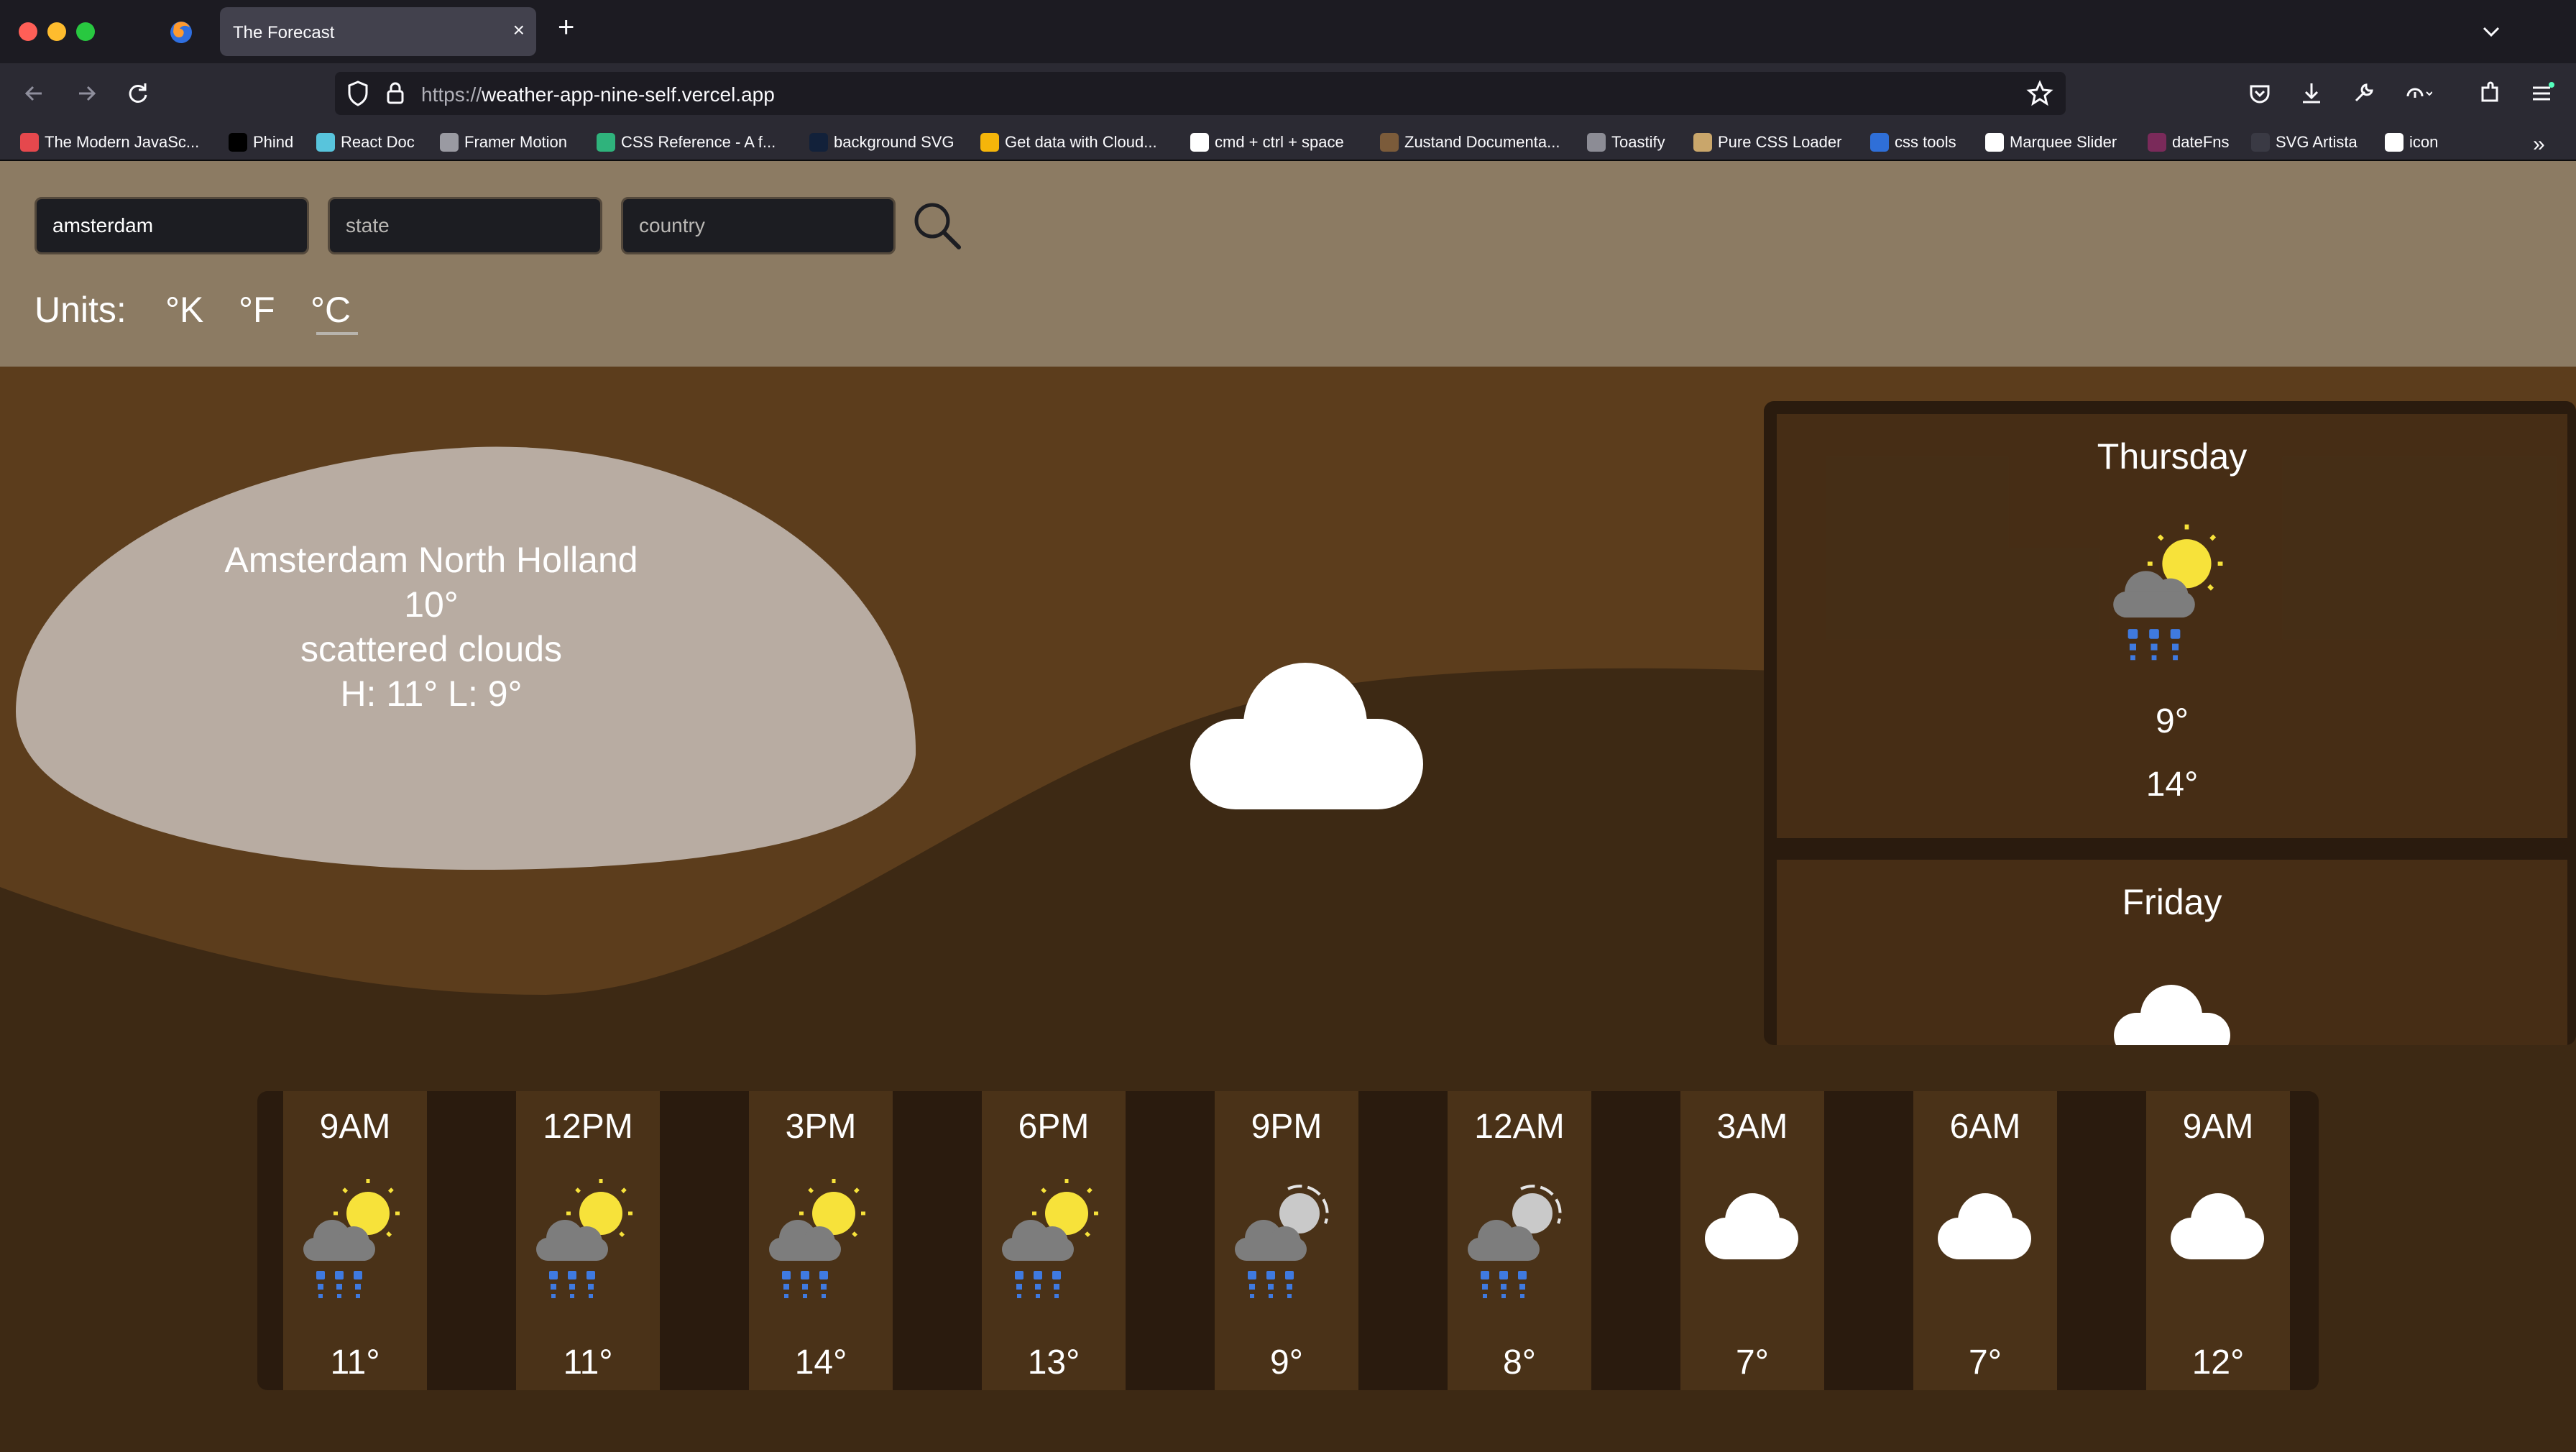  I want to click on firefox-view-icon, so click(181, 31).